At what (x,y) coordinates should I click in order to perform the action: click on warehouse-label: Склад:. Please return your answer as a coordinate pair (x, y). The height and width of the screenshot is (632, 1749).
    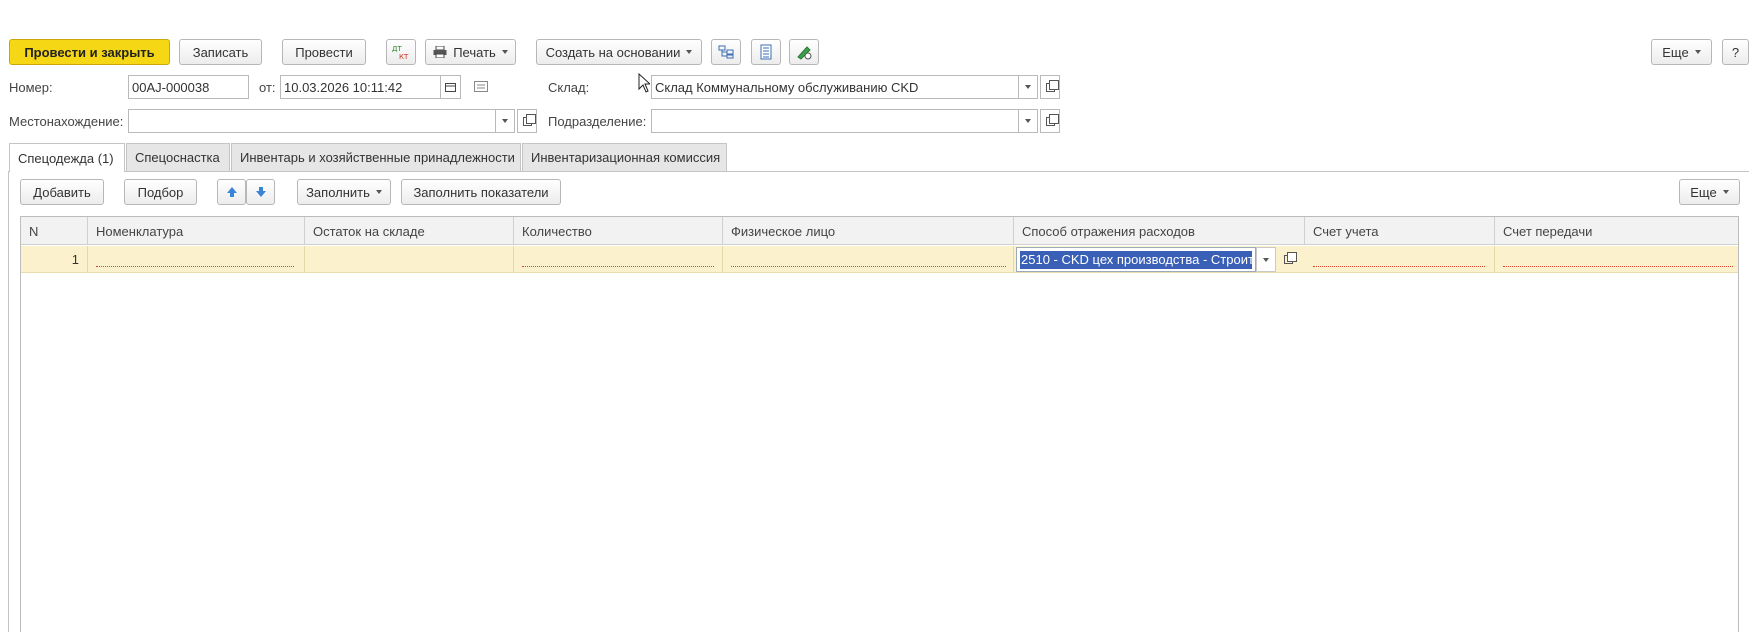
    Looking at the image, I should click on (569, 87).